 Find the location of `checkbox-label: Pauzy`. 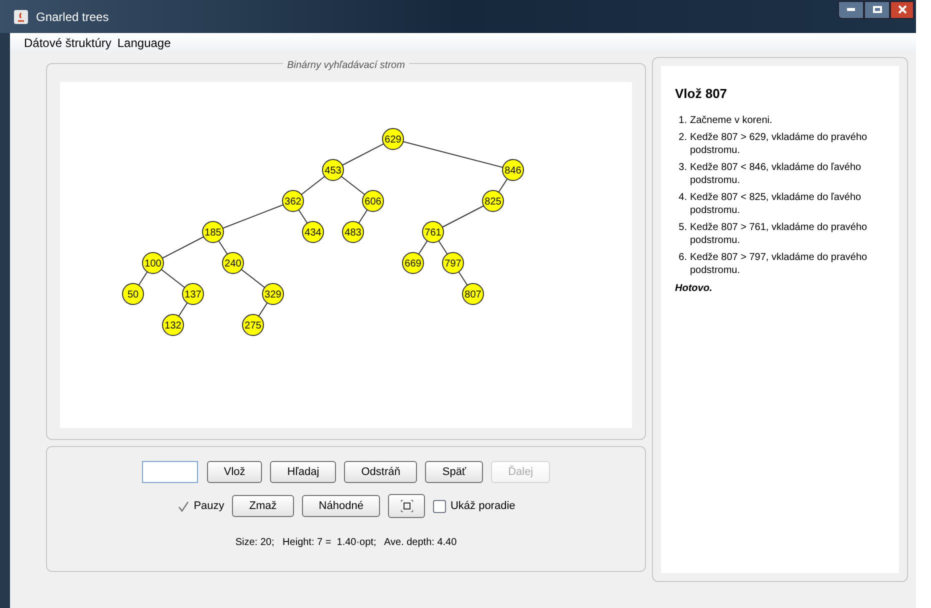

checkbox-label: Pauzy is located at coordinates (209, 506).